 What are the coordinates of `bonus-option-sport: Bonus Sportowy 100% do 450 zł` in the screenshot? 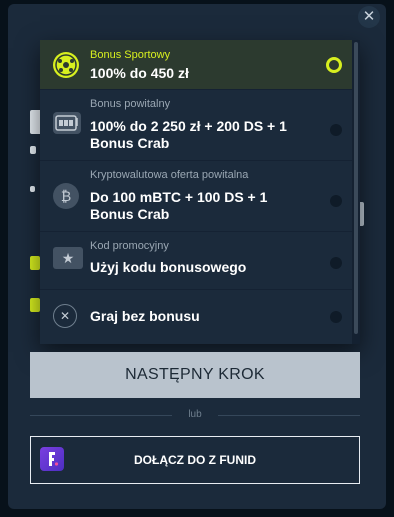 It's located at (196, 64).